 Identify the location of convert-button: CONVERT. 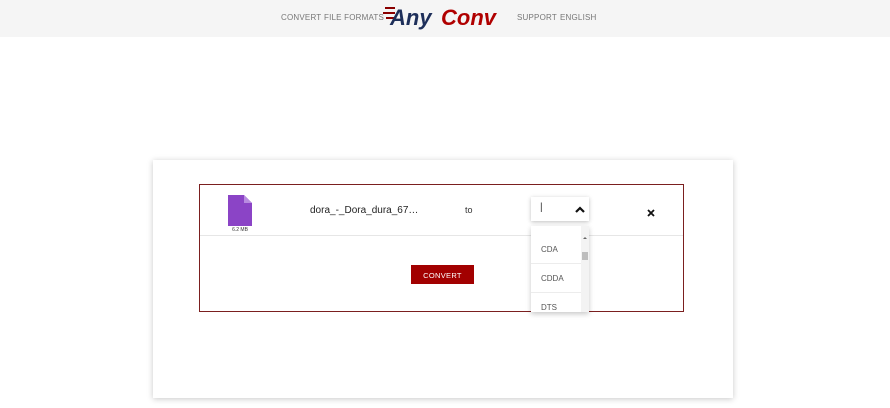
(442, 274).